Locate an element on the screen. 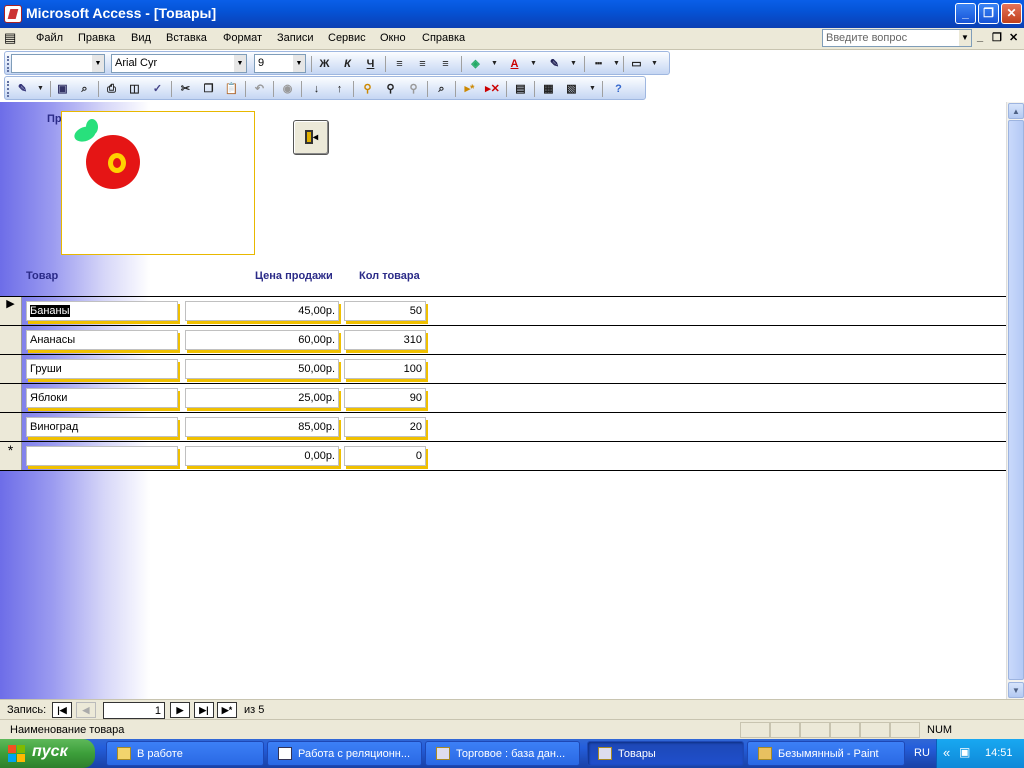 This screenshot has width=1024, height=768. qty-field: 100 is located at coordinates (385, 369).